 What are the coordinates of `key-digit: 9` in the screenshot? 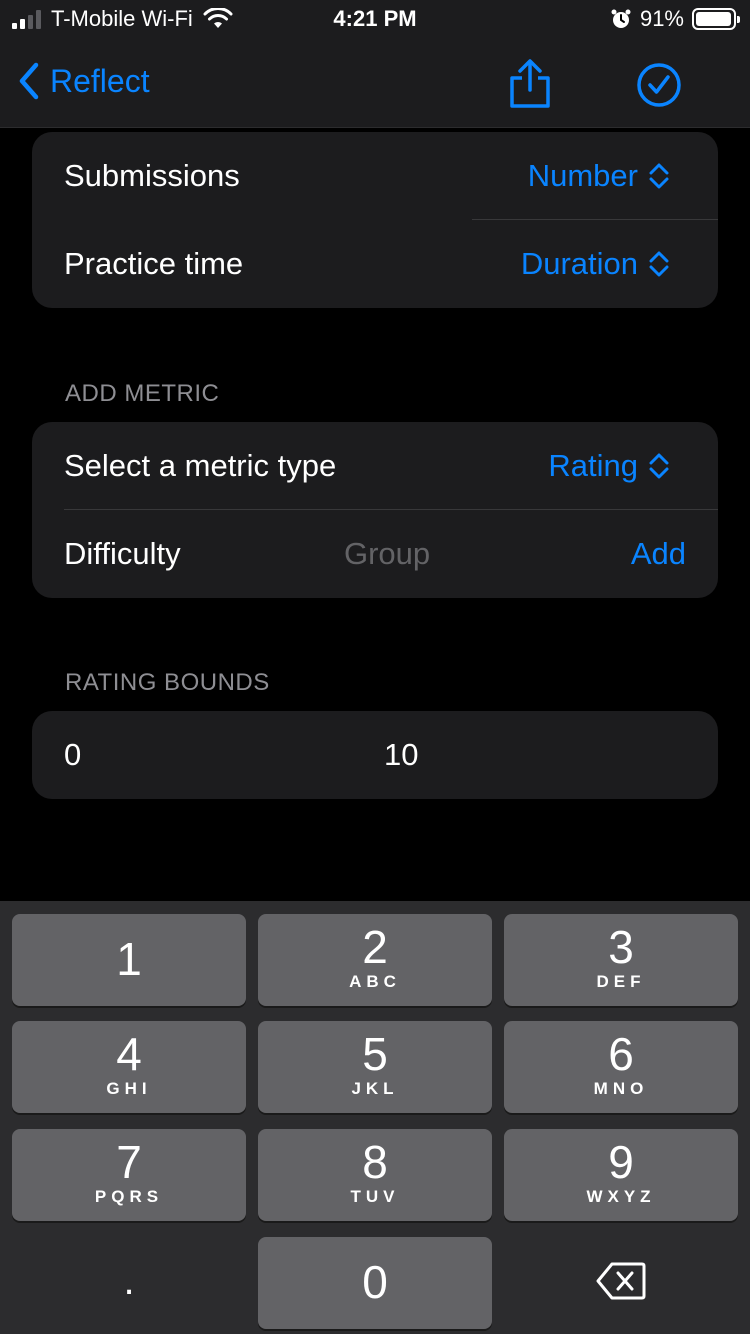 It's located at (621, 1162).